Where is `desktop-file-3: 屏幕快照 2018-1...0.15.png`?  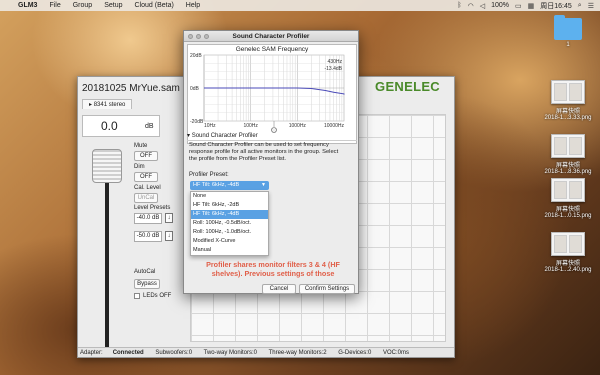 desktop-file-3: 屏幕快照 2018-1...0.15.png is located at coordinates (568, 198).